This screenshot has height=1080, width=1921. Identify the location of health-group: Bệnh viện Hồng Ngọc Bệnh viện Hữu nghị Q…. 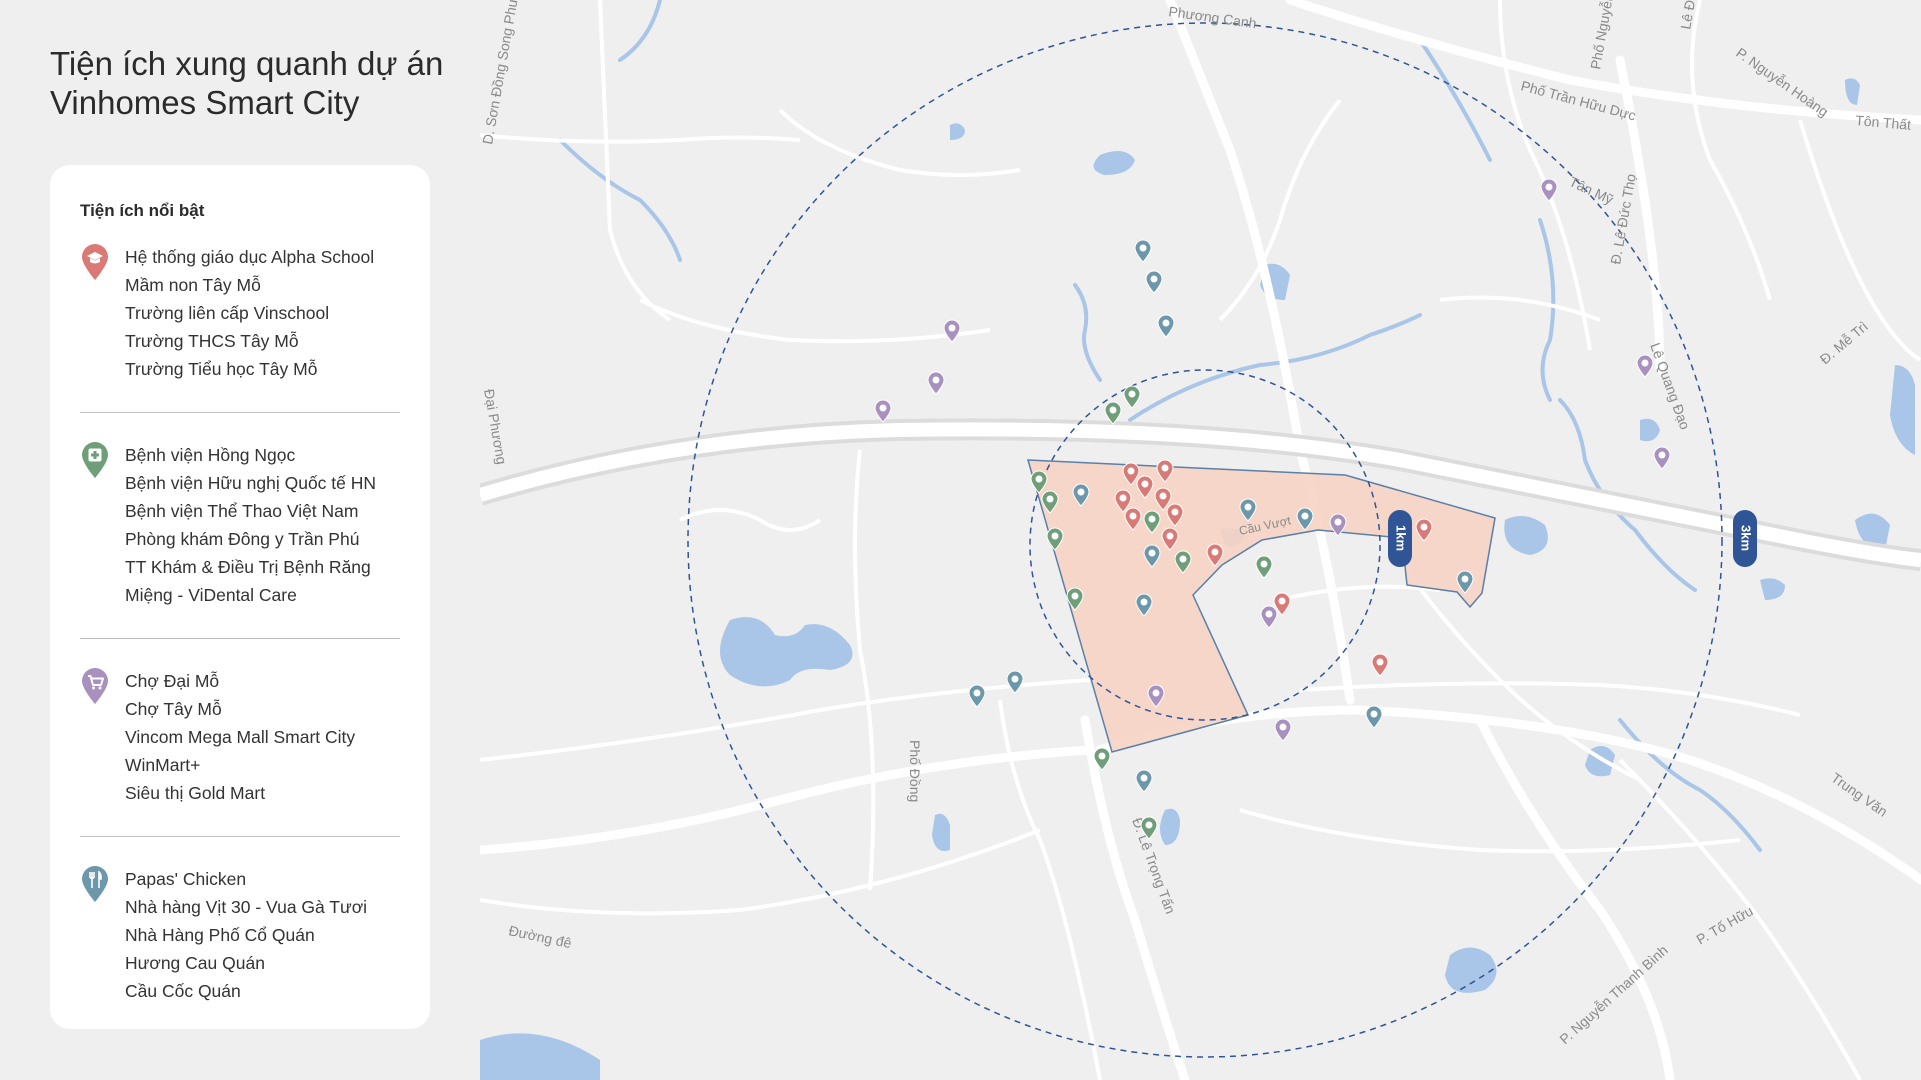
(240, 525).